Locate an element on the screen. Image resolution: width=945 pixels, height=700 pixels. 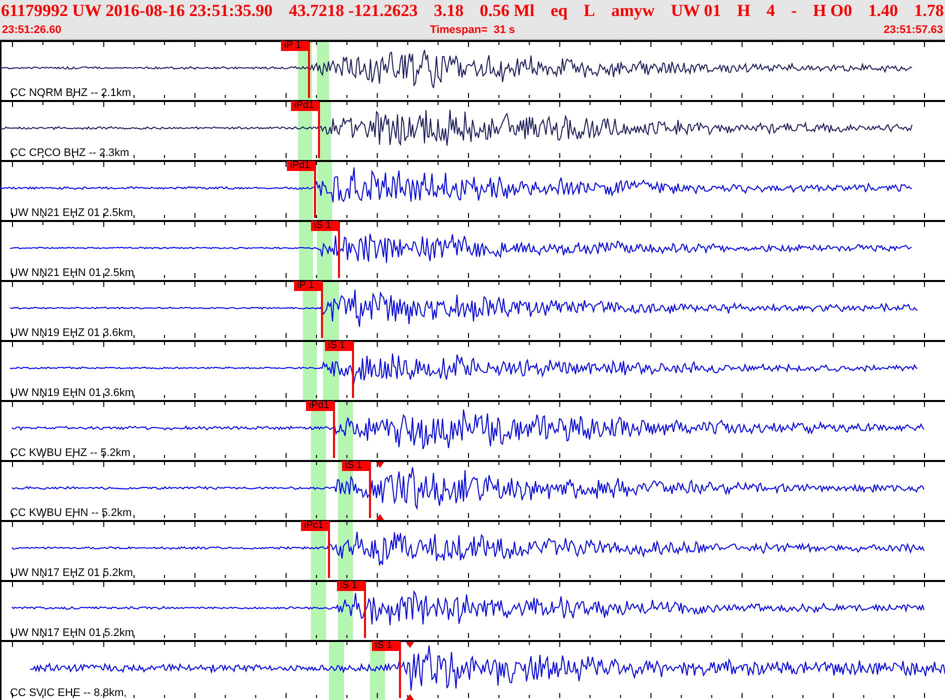
station-label: CC CPCO BHZ -- 2.3km is located at coordinates (70, 153).